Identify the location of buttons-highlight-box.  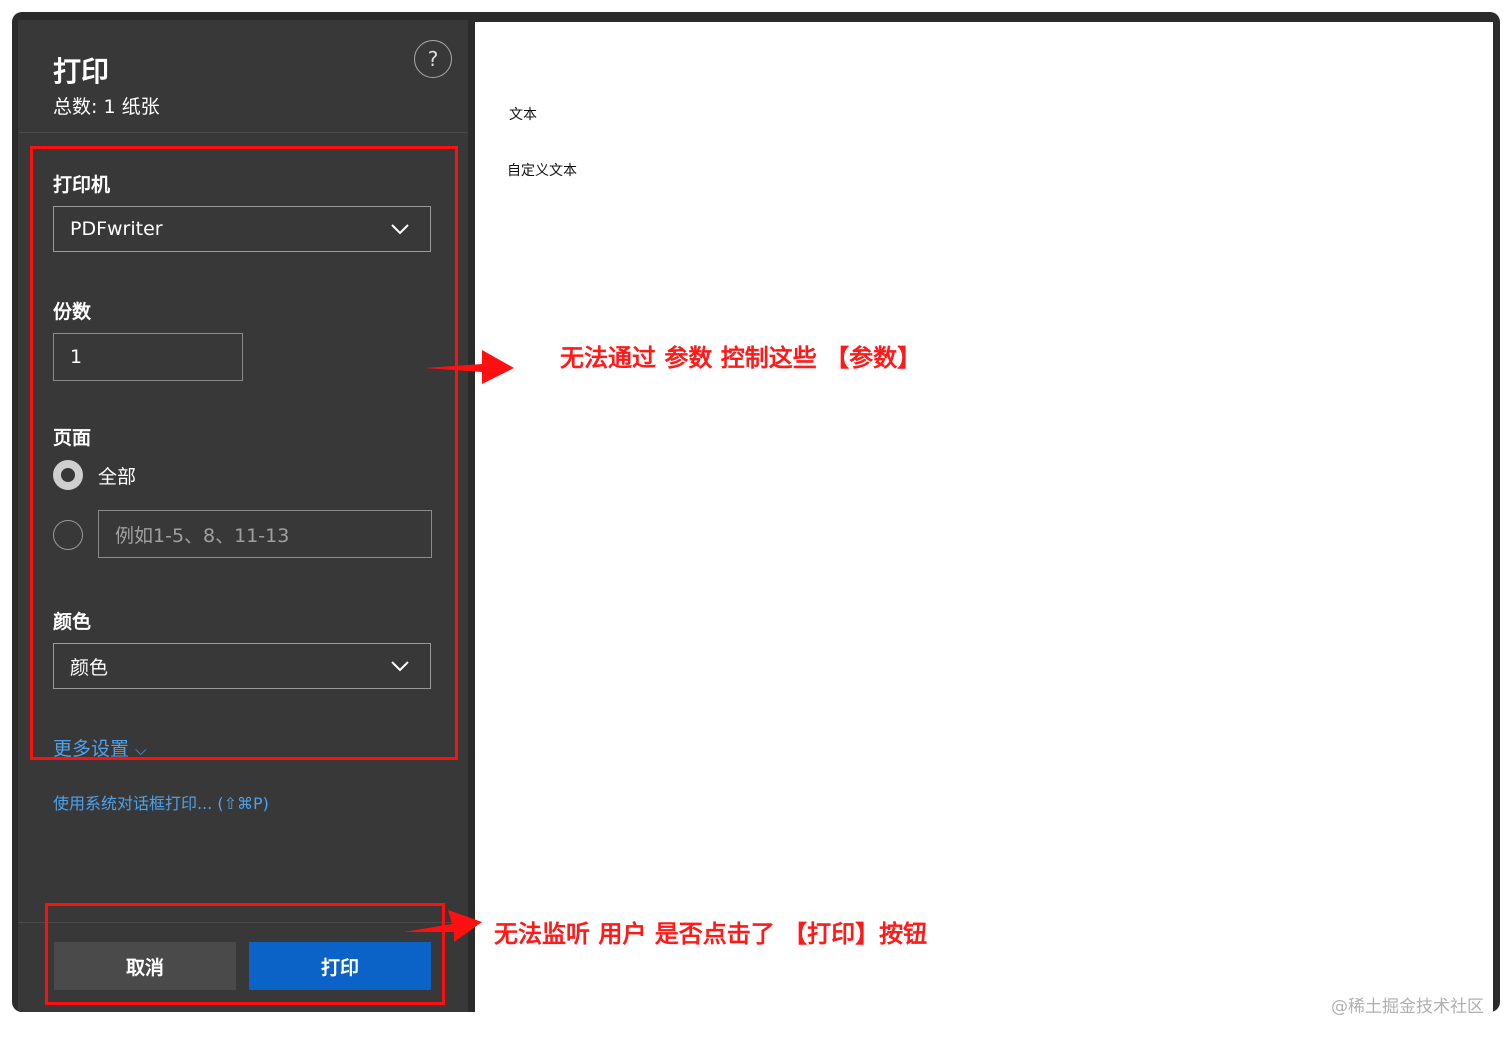
(245, 954).